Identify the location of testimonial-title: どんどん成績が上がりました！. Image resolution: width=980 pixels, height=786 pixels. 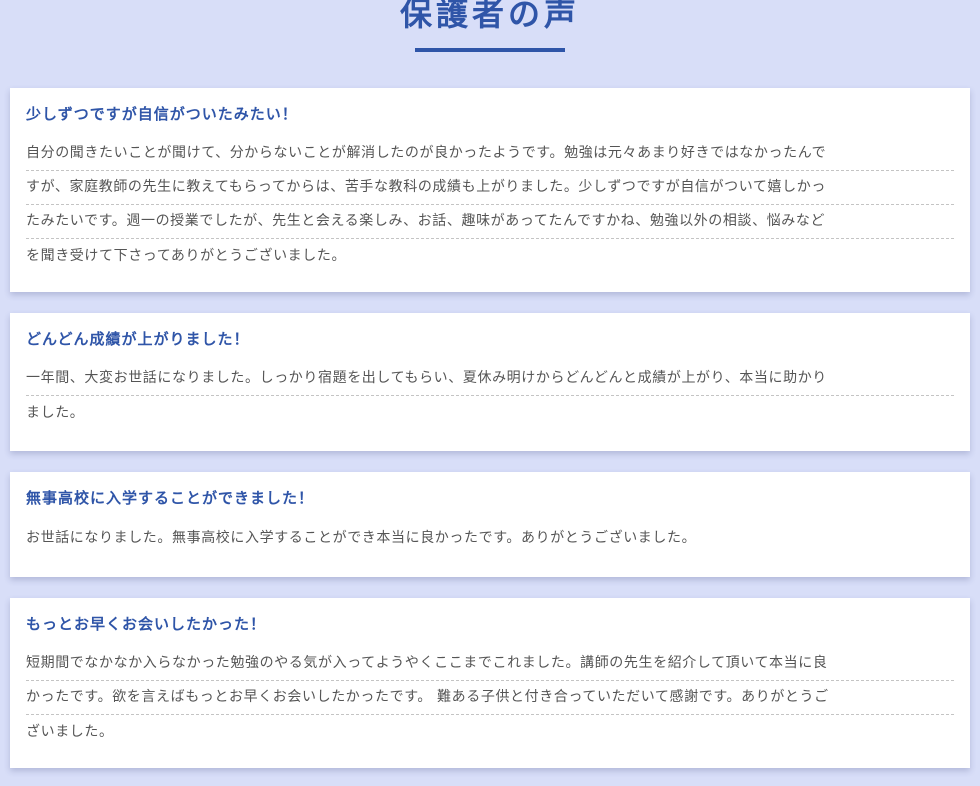
(138, 339).